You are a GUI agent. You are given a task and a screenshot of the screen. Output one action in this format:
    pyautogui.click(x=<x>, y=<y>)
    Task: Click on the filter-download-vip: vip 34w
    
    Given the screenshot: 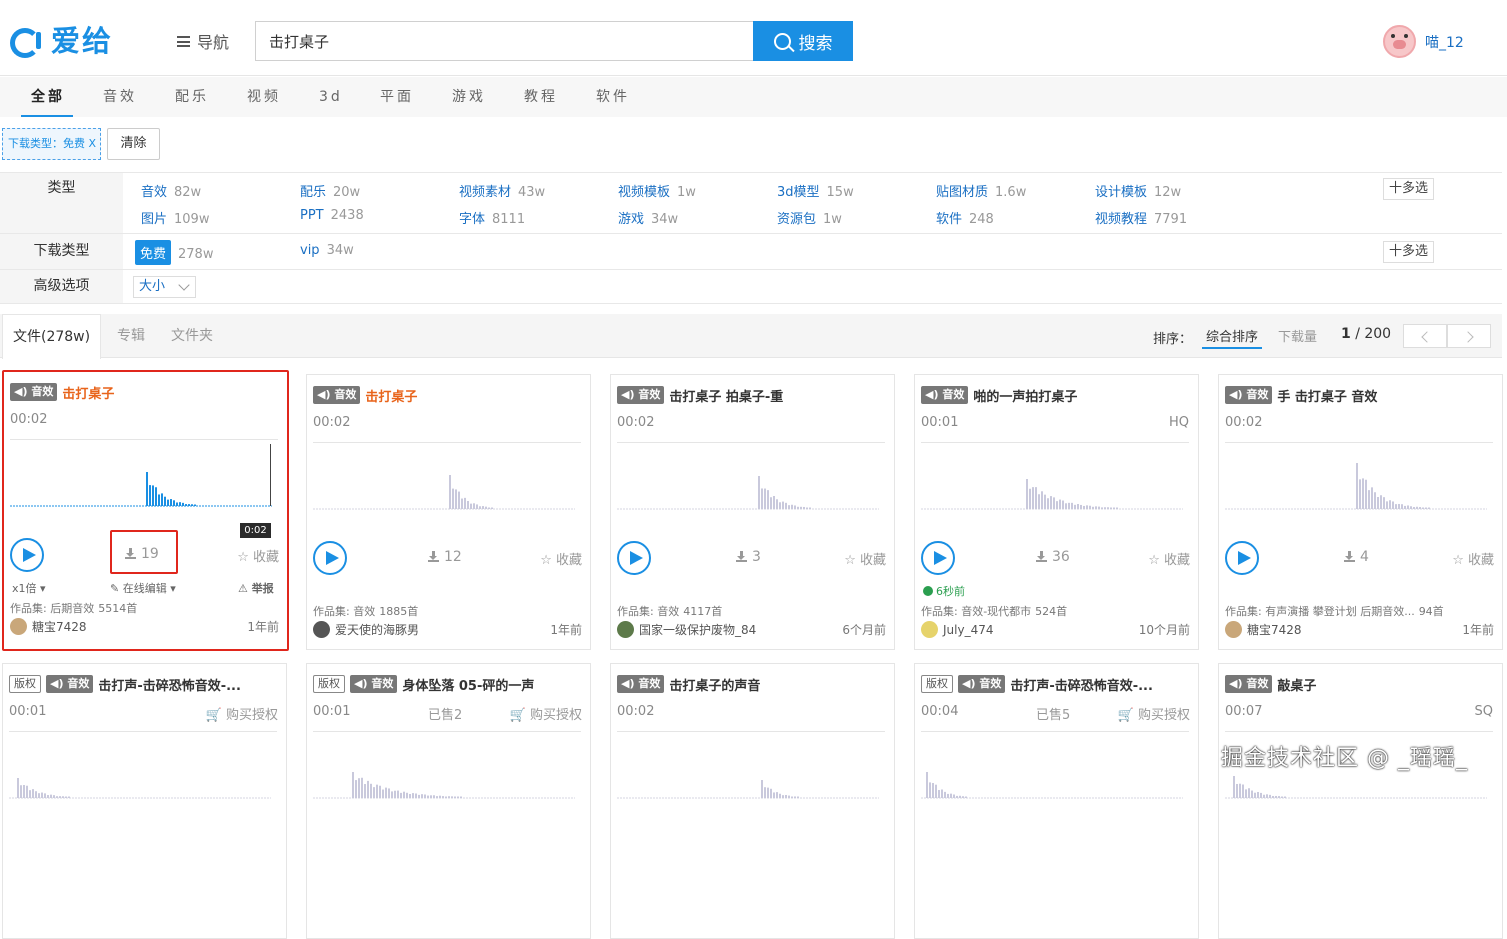 What is the action you would take?
    pyautogui.click(x=327, y=250)
    